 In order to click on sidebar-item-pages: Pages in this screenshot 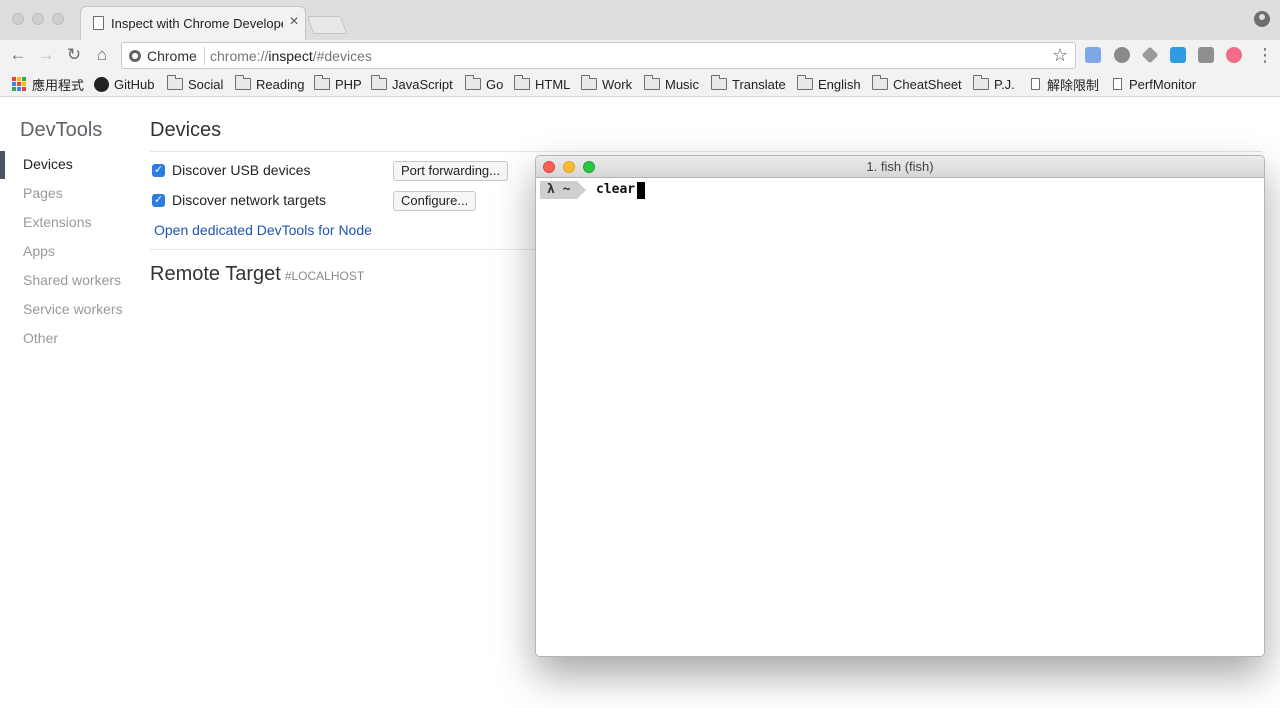, I will do `click(43, 193)`.